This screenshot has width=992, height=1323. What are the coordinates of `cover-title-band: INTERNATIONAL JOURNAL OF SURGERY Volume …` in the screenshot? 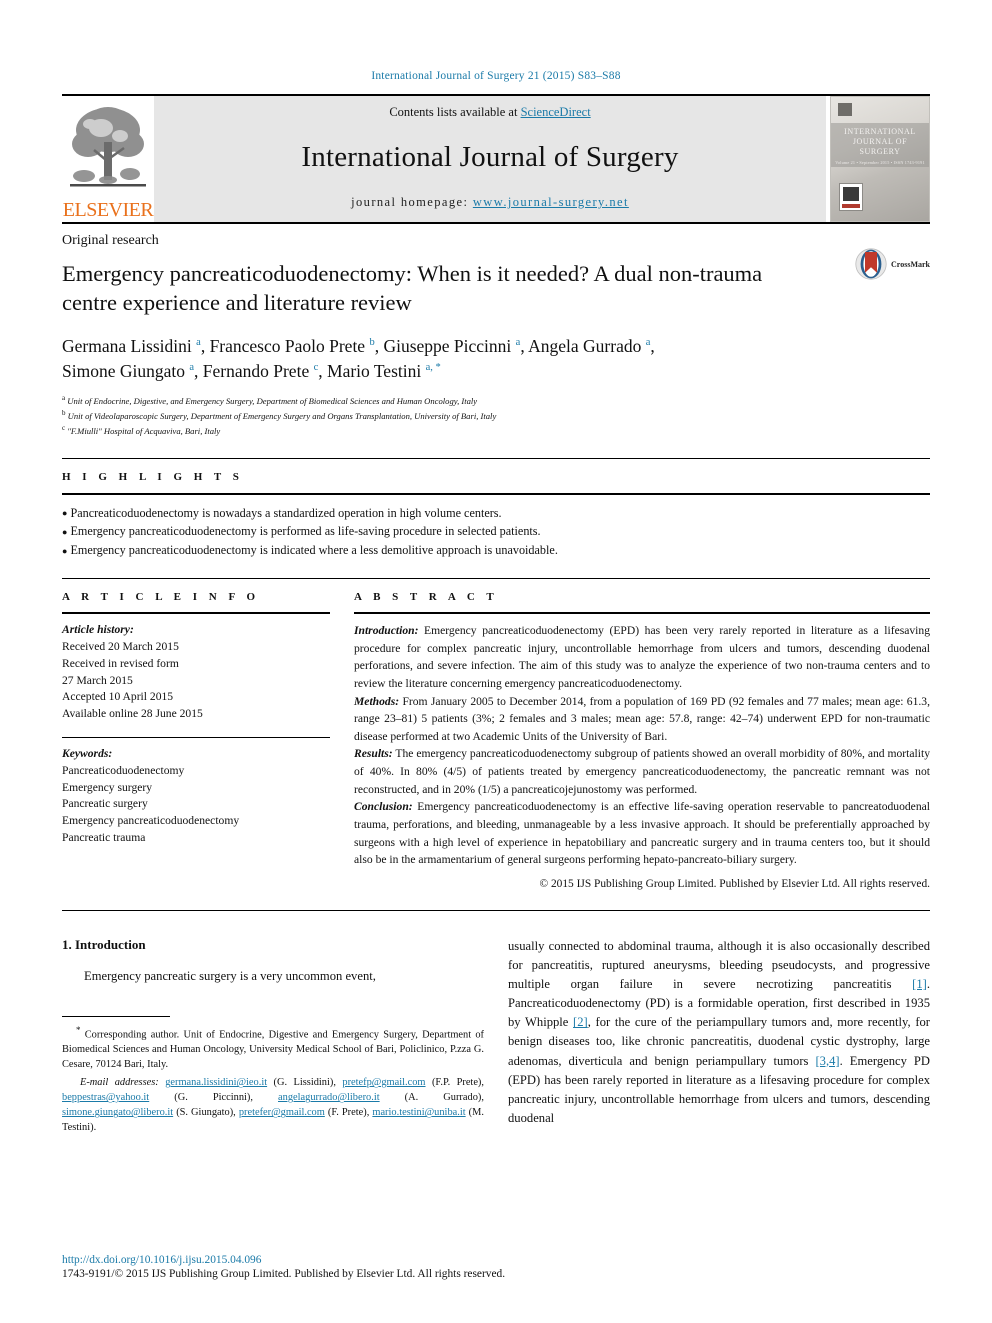 It's located at (880, 145).